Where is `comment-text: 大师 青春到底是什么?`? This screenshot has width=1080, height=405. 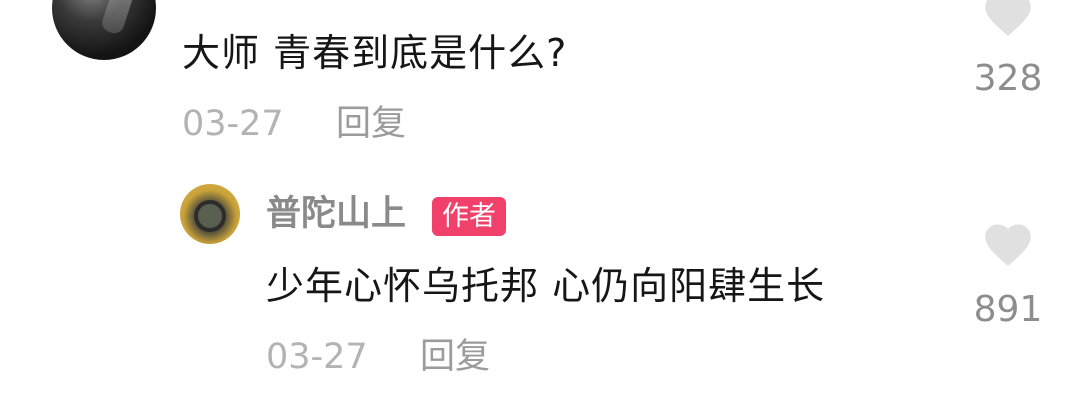
comment-text: 大师 青春到底是什么? is located at coordinates (375, 53).